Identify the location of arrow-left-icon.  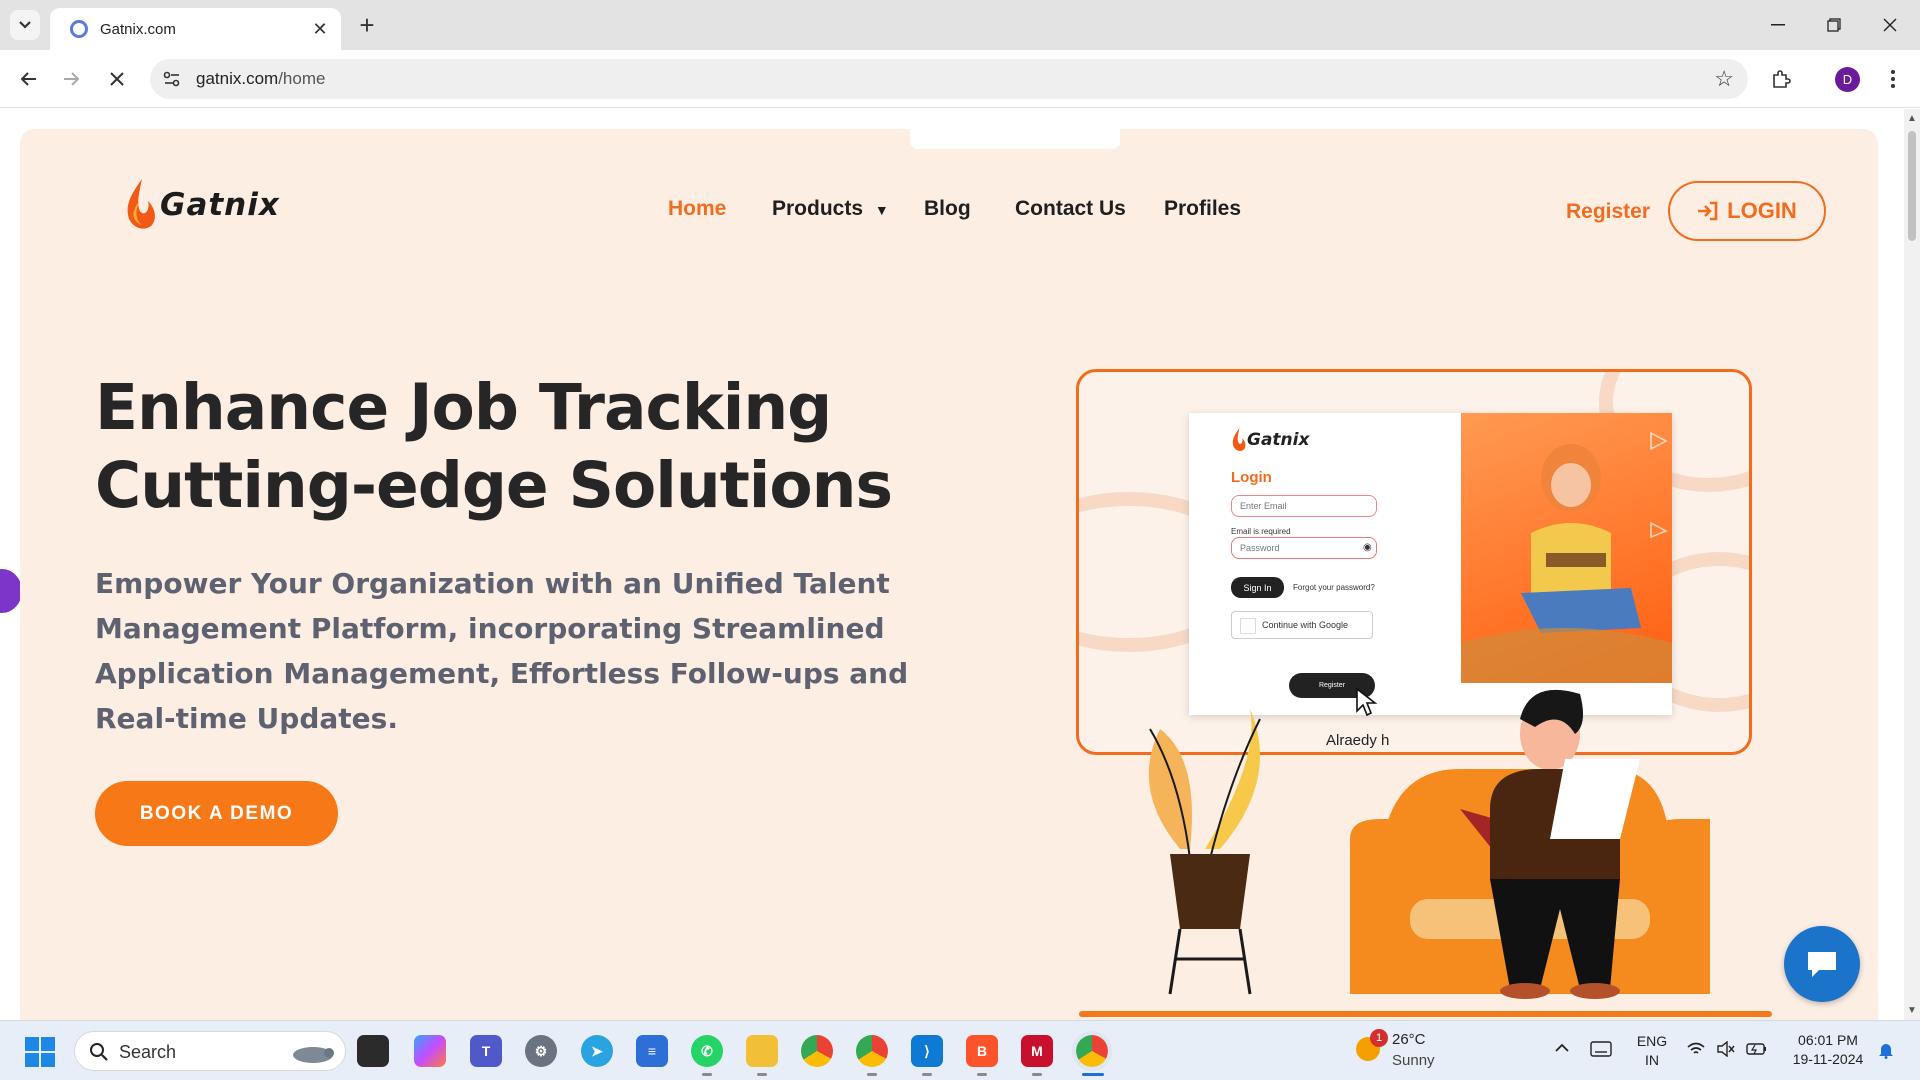
(28, 79).